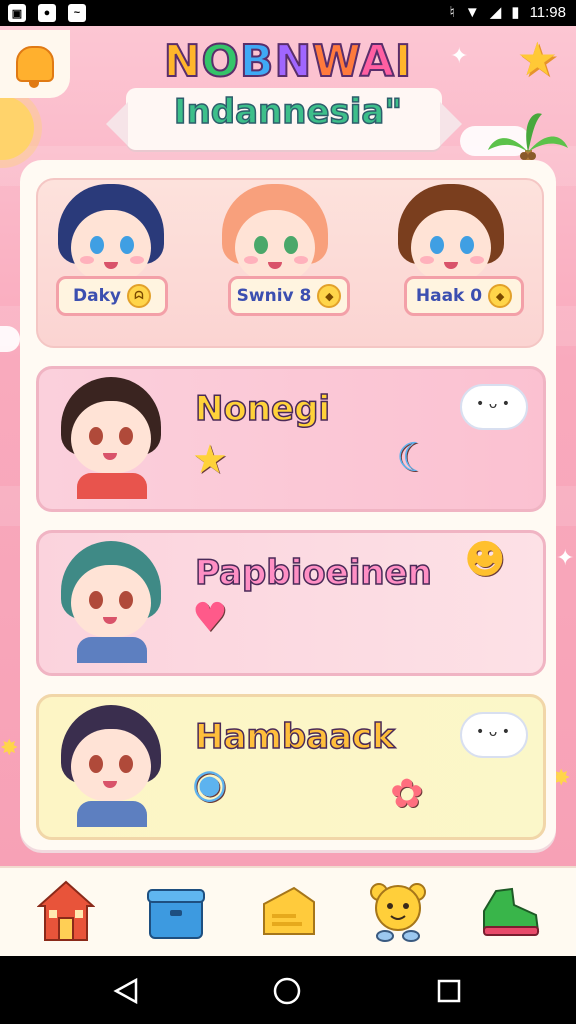  Describe the element at coordinates (17, 13) in the screenshot. I see `image-icon: ▣` at that location.